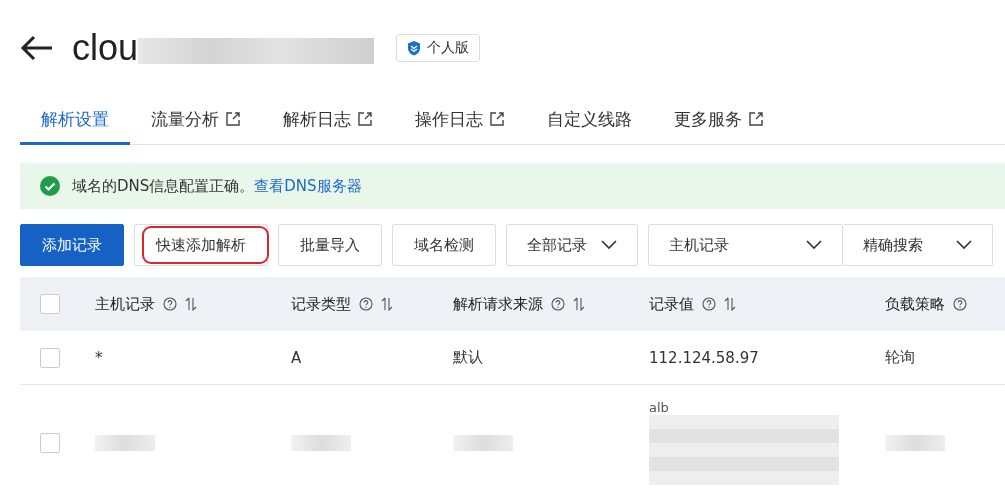 Image resolution: width=1005 pixels, height=500 pixels. What do you see at coordinates (105, 48) in the screenshot?
I see `domain-title: clou` at bounding box center [105, 48].